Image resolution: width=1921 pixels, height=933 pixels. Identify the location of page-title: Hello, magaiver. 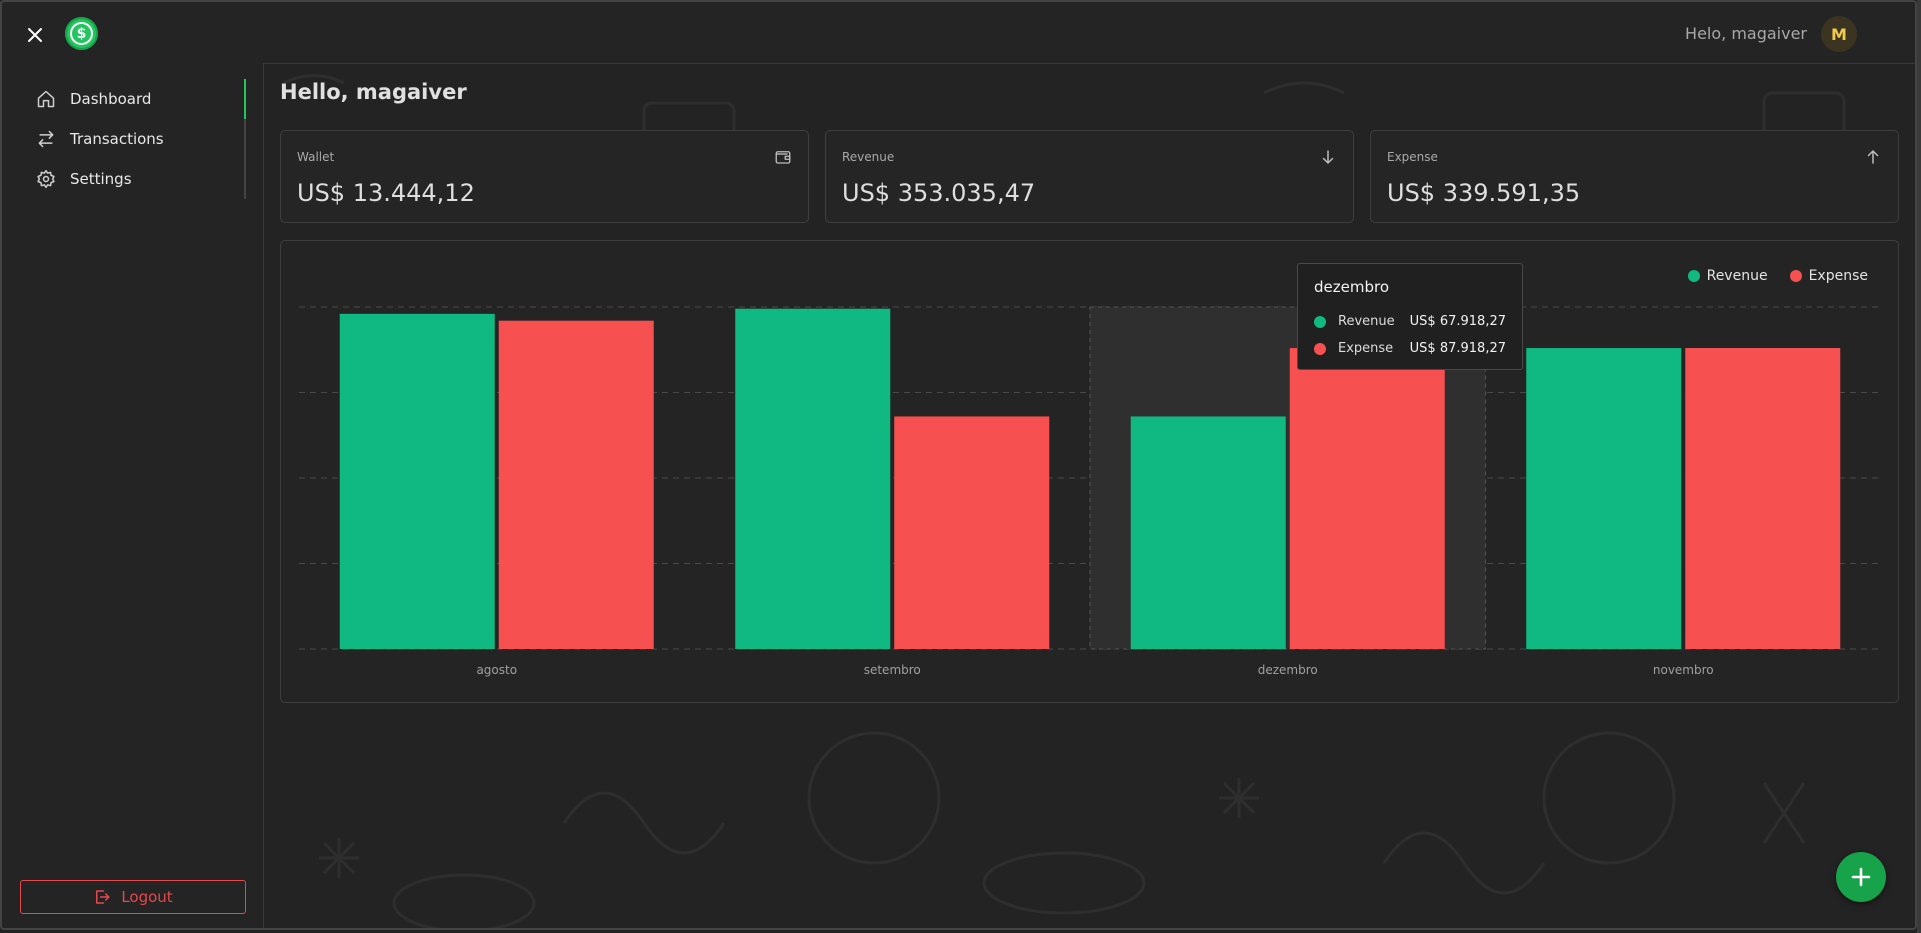
(373, 92).